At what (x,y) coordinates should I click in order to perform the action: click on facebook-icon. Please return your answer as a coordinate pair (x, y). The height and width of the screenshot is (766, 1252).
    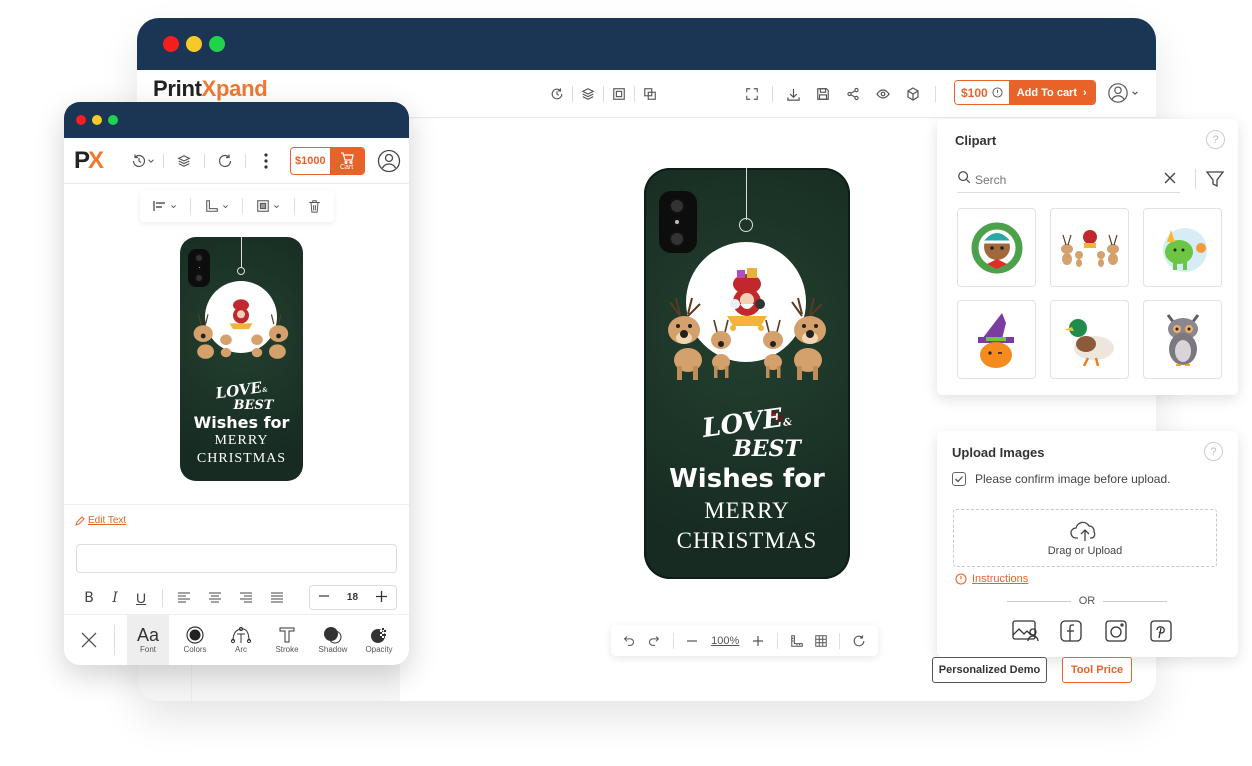
    Looking at the image, I should click on (1071, 631).